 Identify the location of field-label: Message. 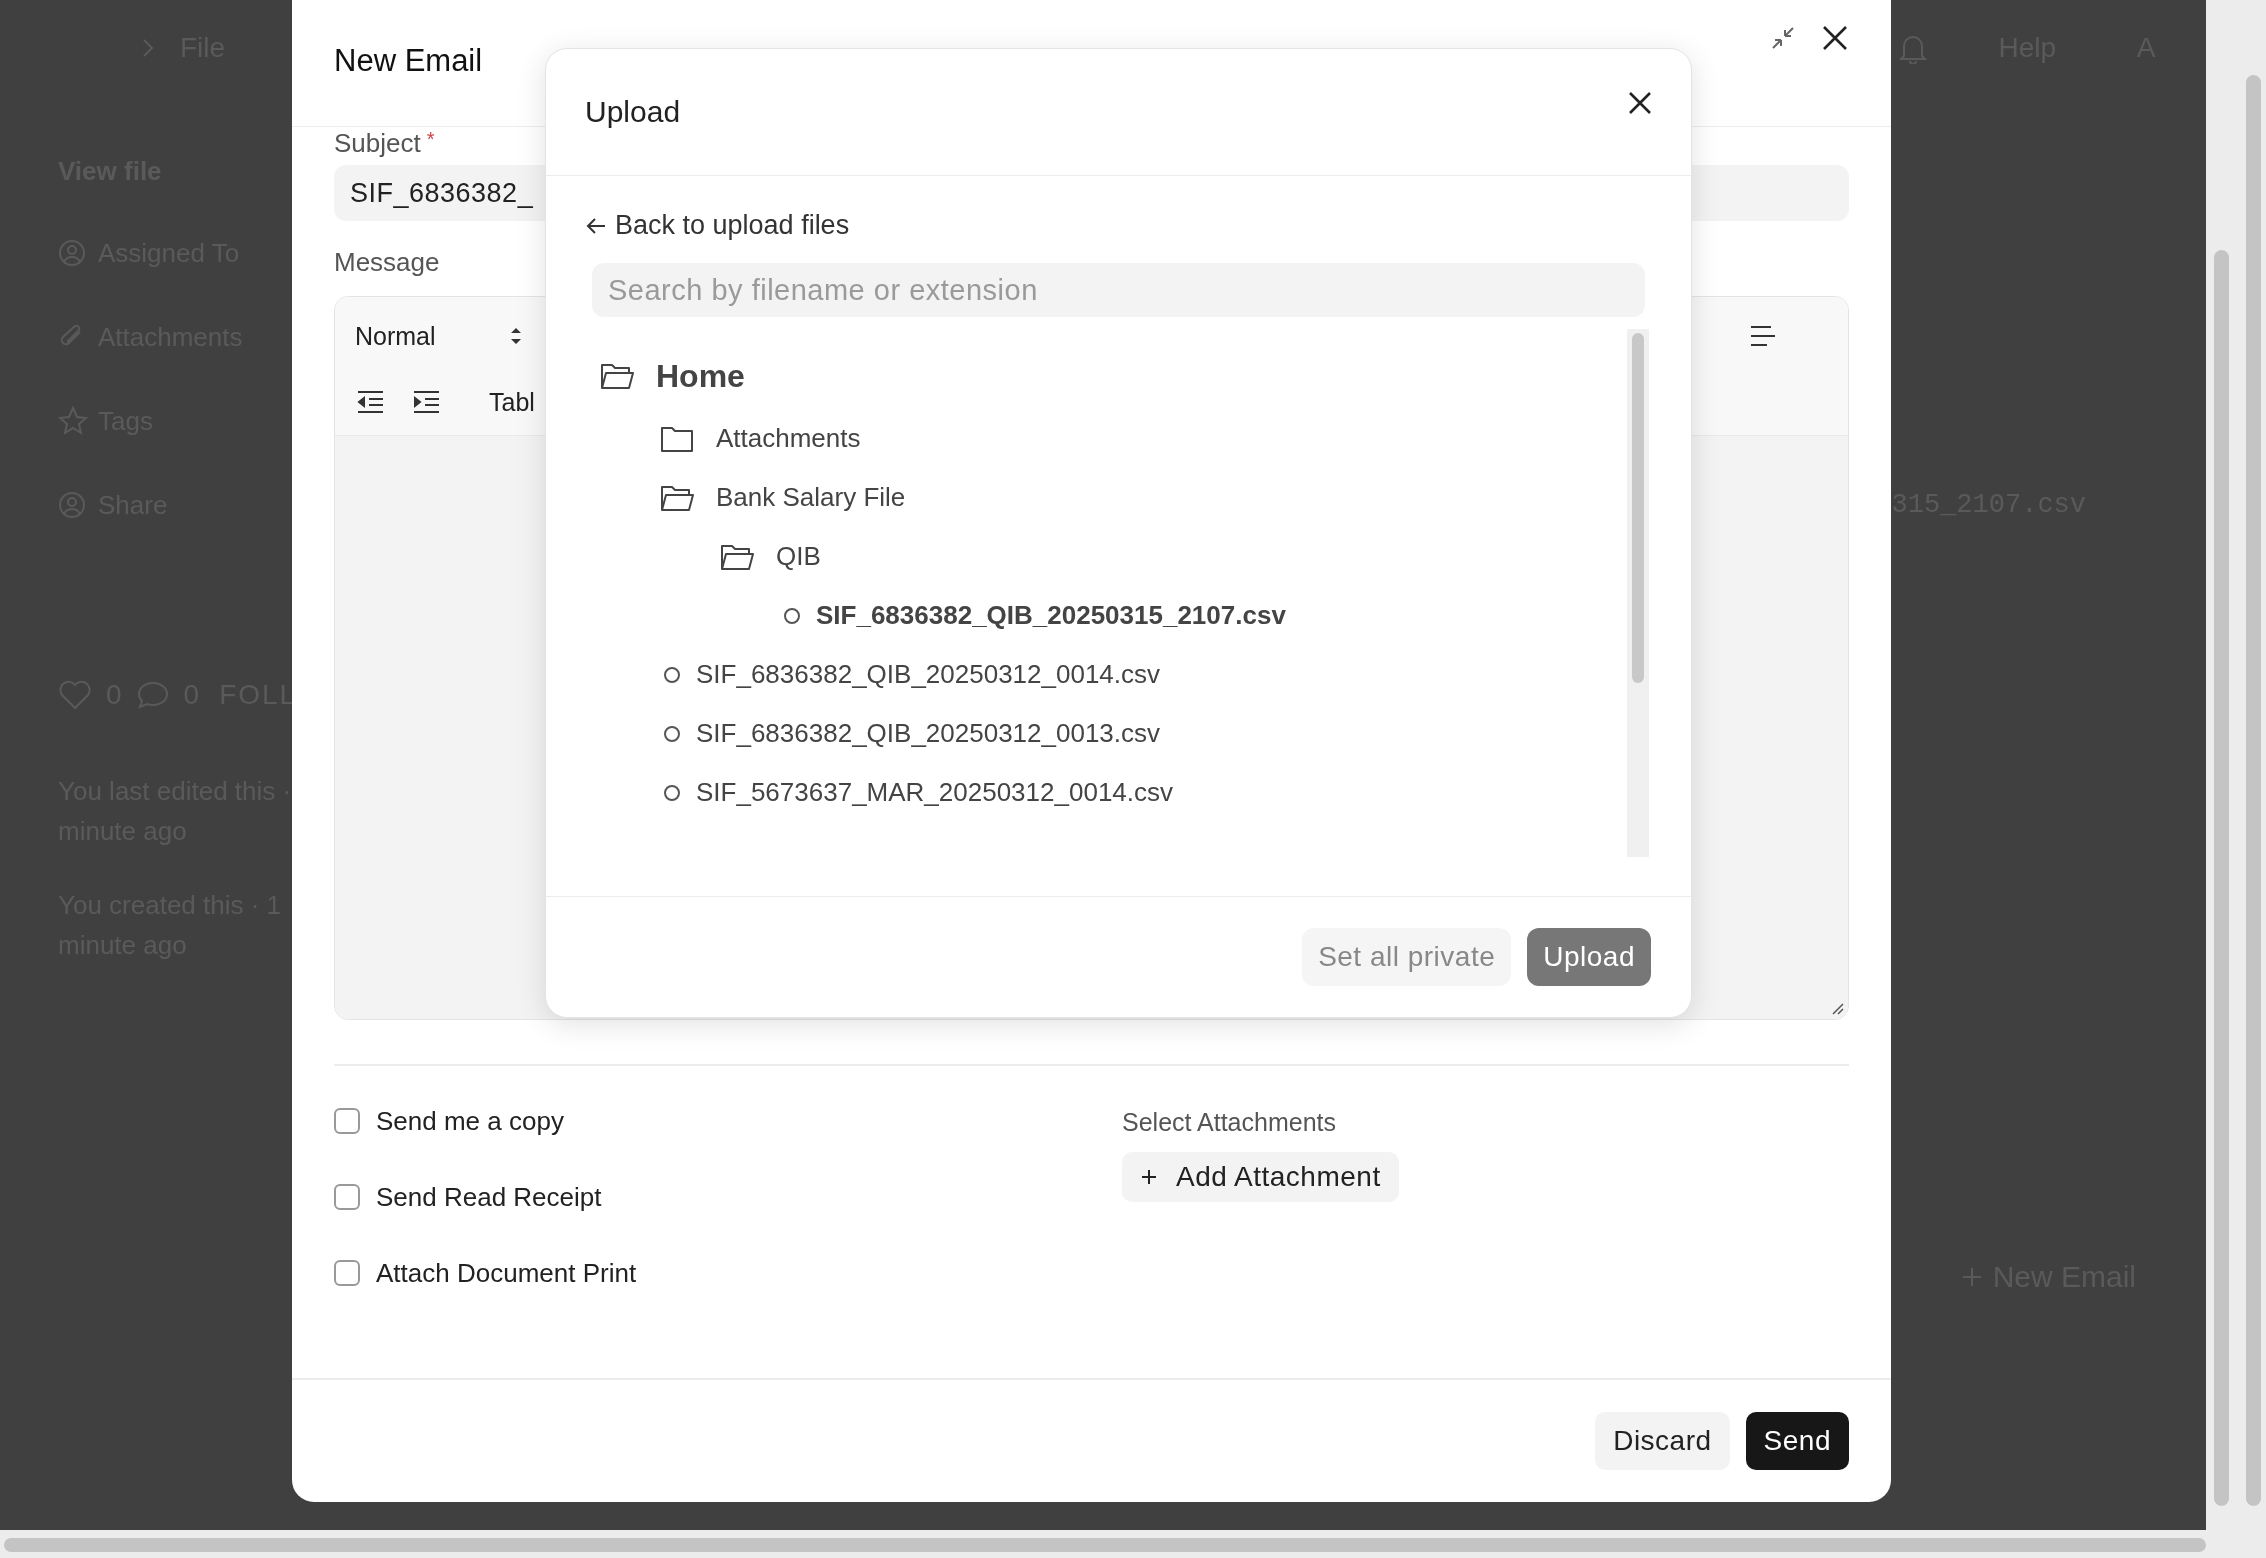
(387, 262).